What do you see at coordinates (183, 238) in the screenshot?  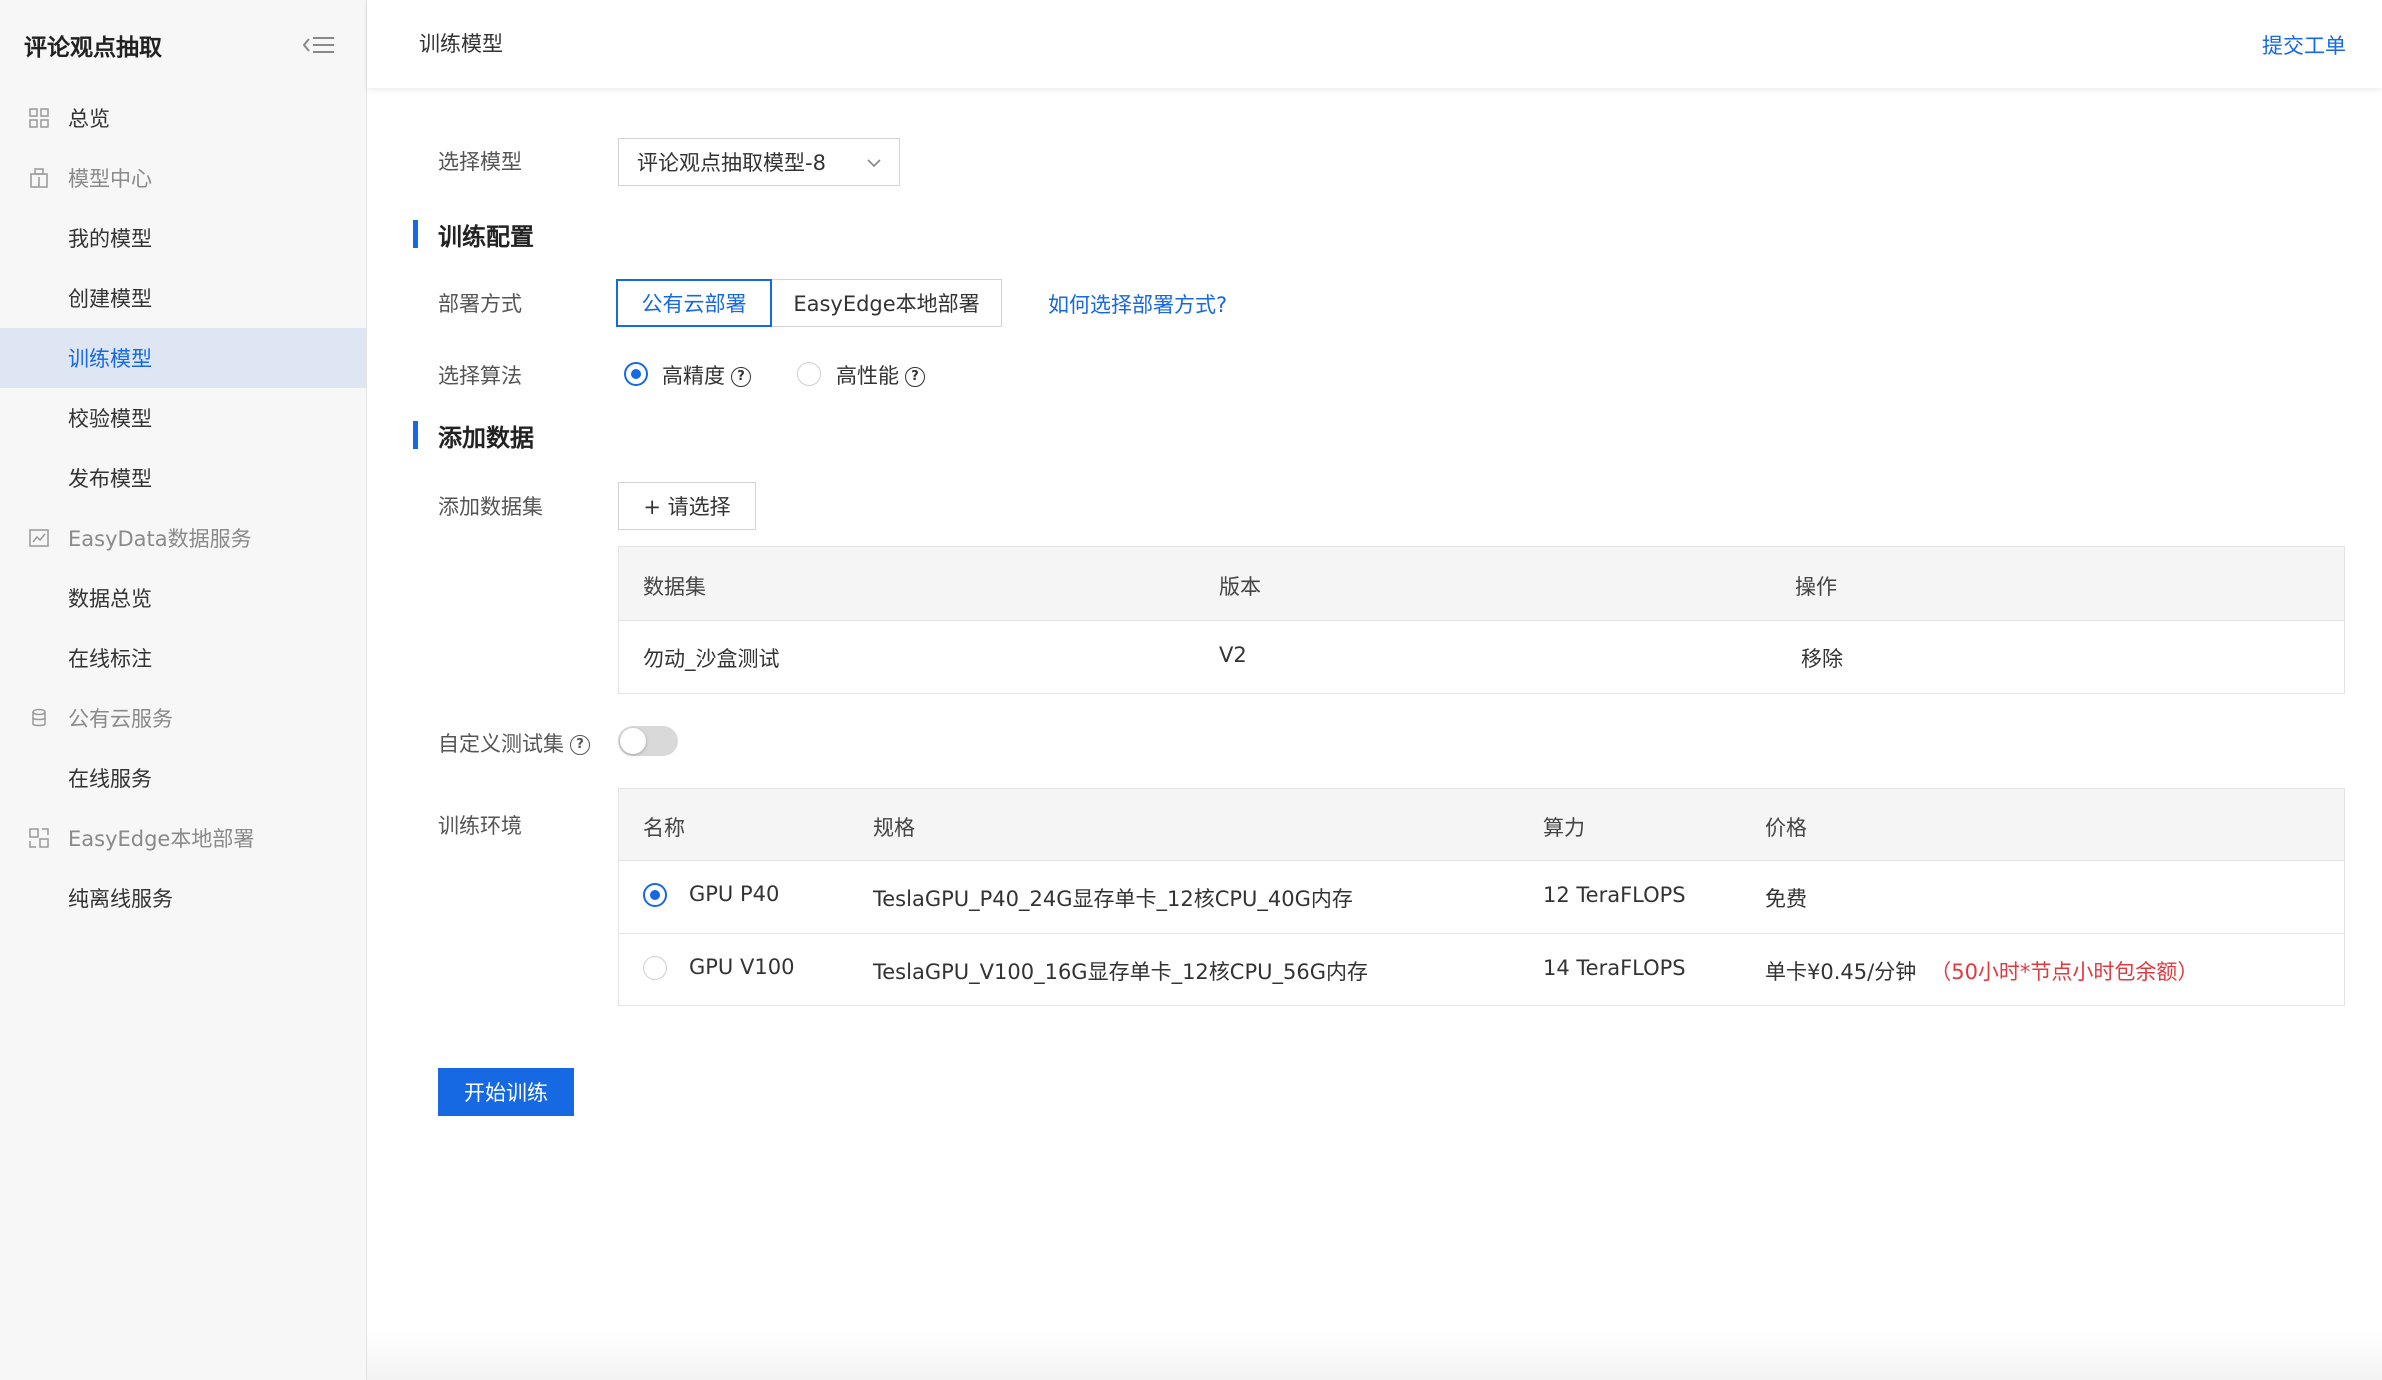 I see `sidebar-item-my-models: 我的模型` at bounding box center [183, 238].